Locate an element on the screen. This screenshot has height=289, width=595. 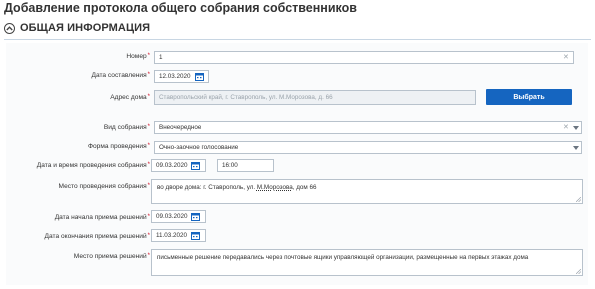
meeting-datetime-label: Дата и время проведения собрания* is located at coordinates (93, 165).